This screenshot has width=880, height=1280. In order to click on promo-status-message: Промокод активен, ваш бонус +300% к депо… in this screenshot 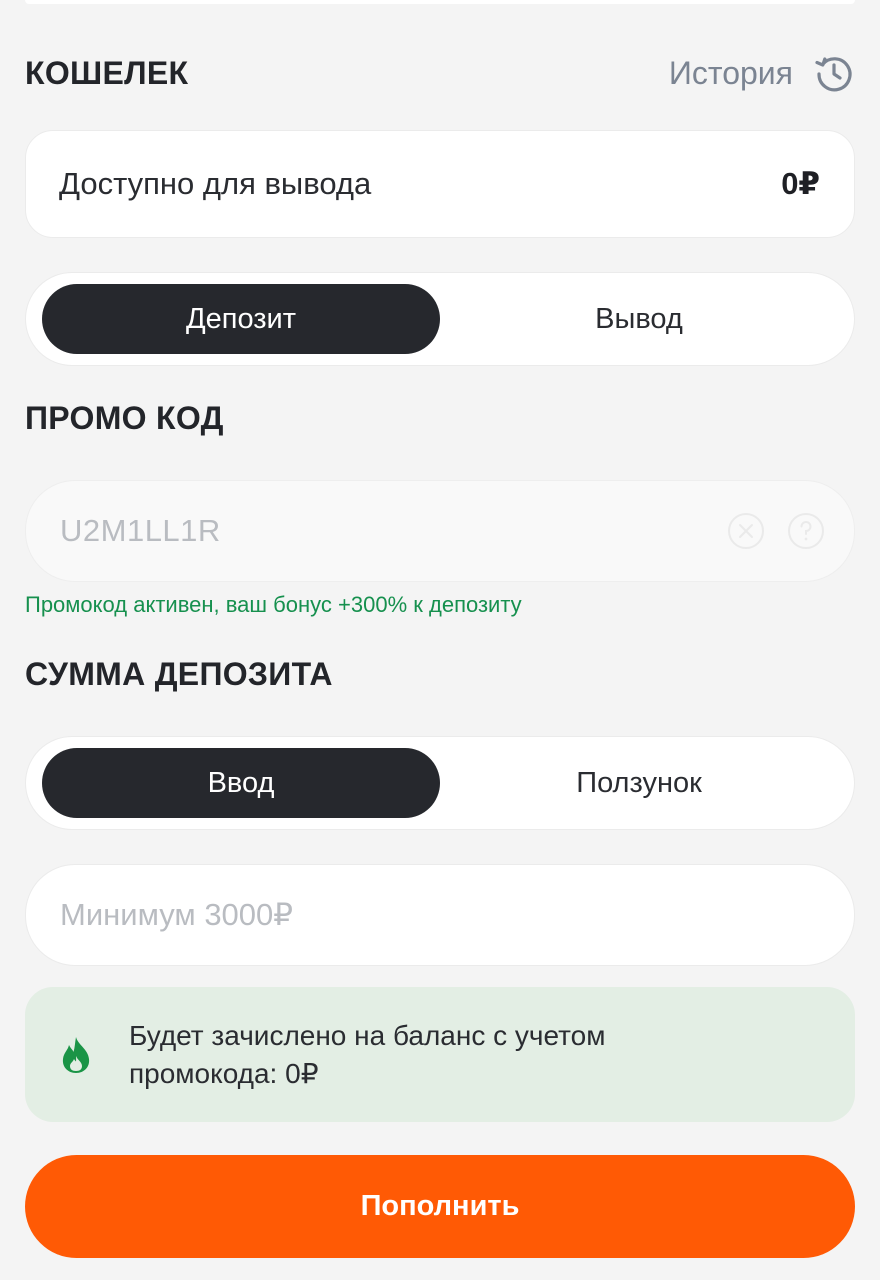, I will do `click(273, 604)`.